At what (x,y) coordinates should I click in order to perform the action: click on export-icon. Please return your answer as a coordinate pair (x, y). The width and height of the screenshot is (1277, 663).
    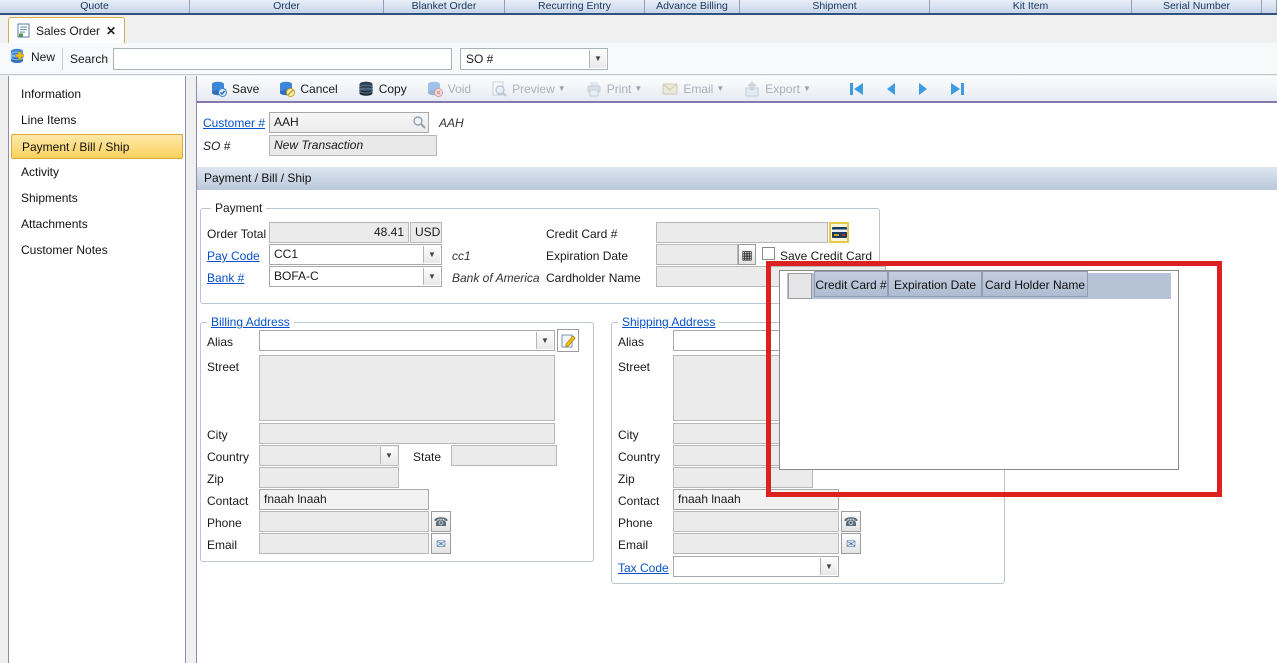
    Looking at the image, I should click on (752, 88).